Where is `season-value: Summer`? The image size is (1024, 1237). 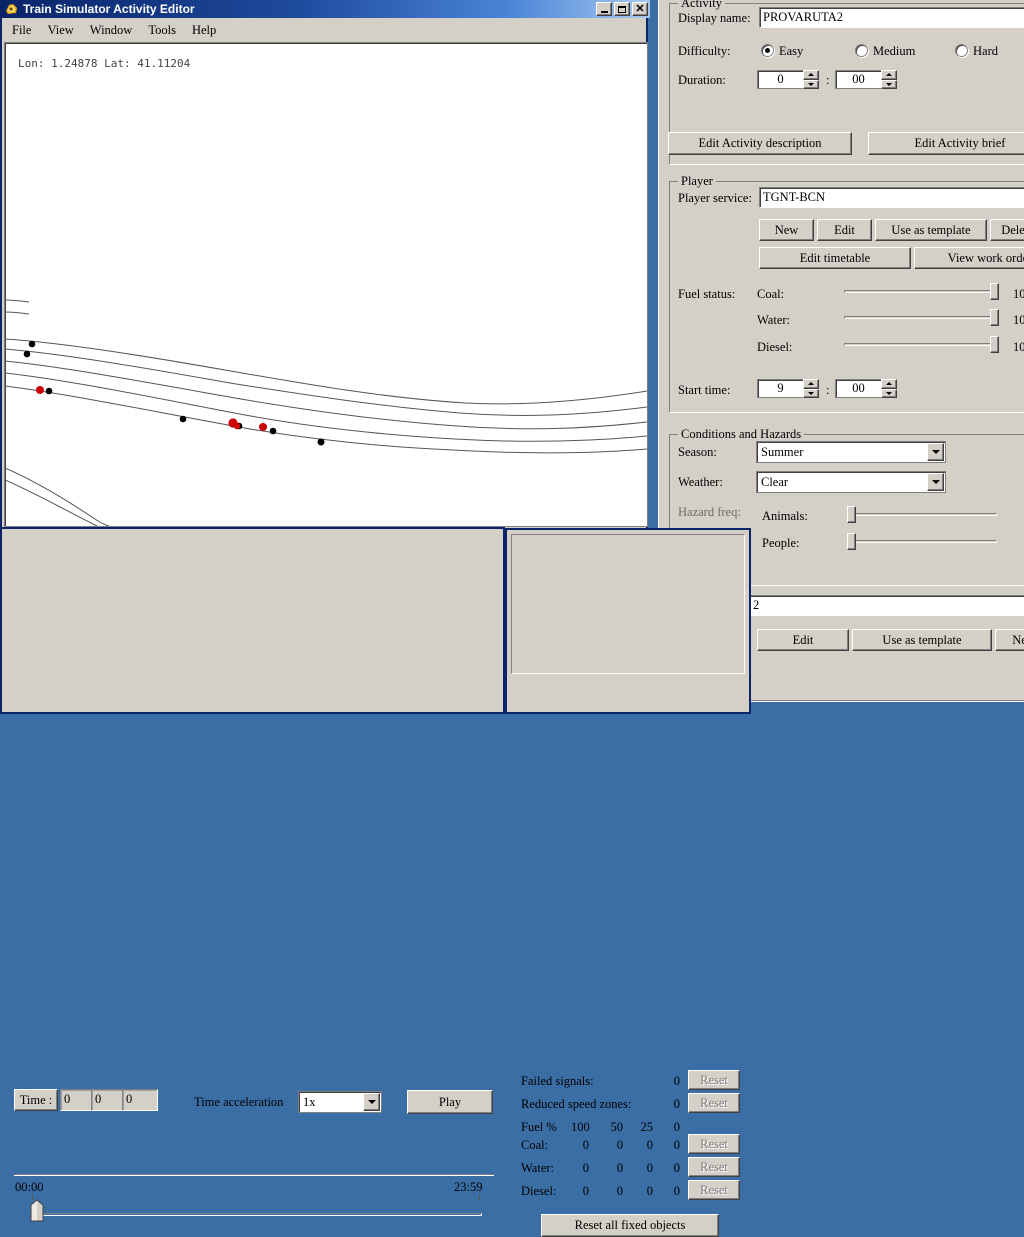
season-value: Summer is located at coordinates (782, 452).